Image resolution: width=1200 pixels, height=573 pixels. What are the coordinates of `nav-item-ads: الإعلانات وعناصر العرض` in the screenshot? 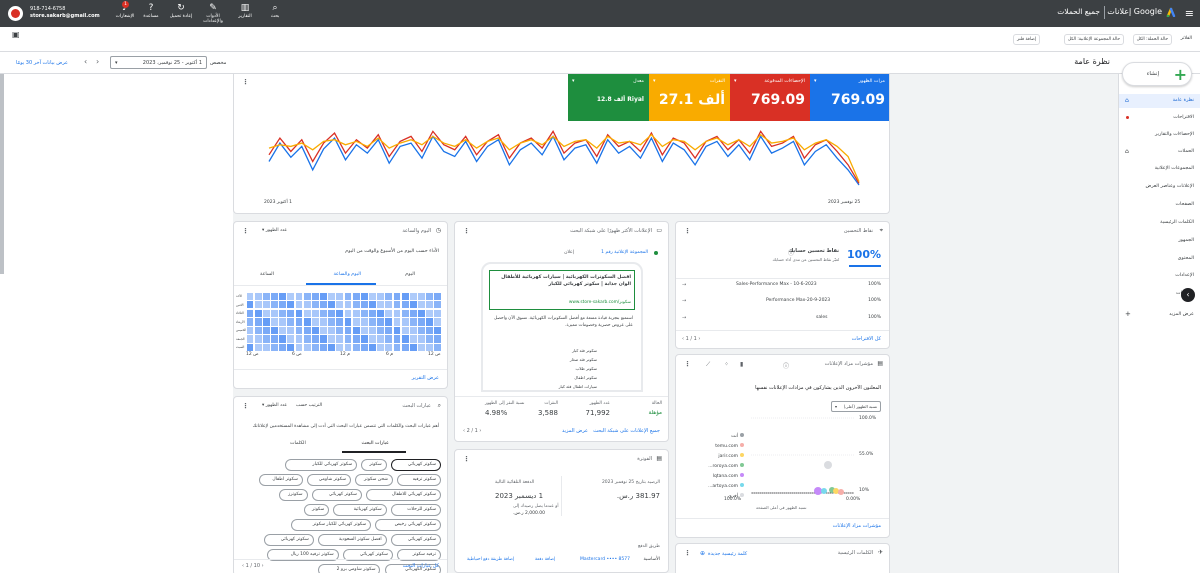 It's located at (1169, 186).